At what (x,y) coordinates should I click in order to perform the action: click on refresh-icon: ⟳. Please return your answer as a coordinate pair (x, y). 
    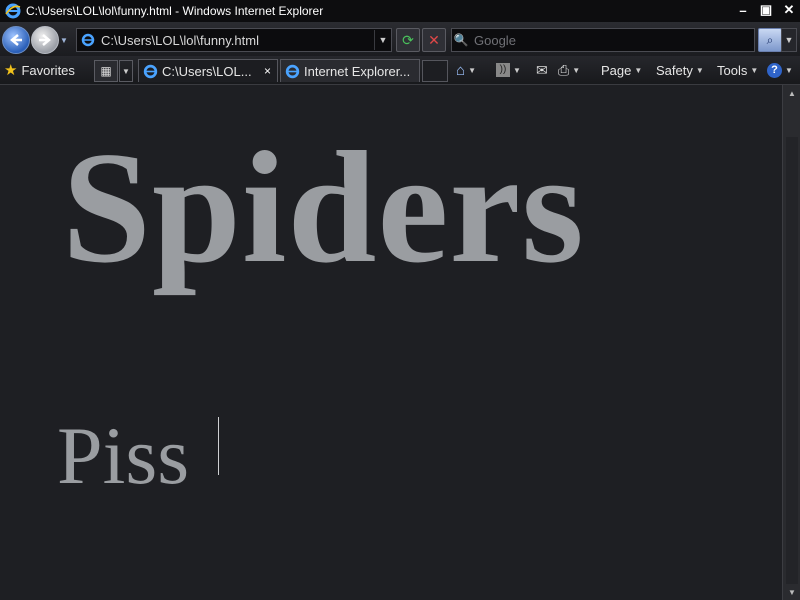
    Looking at the image, I should click on (408, 39).